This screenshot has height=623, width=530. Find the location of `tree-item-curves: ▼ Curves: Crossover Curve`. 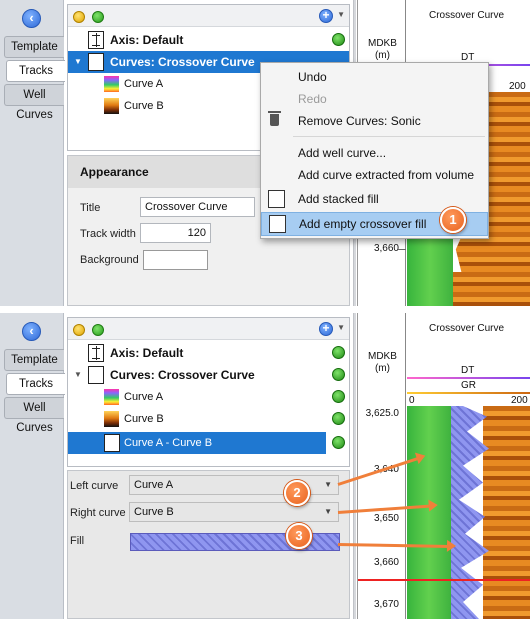

tree-item-curves: ▼ Curves: Crossover Curve is located at coordinates (208, 375).